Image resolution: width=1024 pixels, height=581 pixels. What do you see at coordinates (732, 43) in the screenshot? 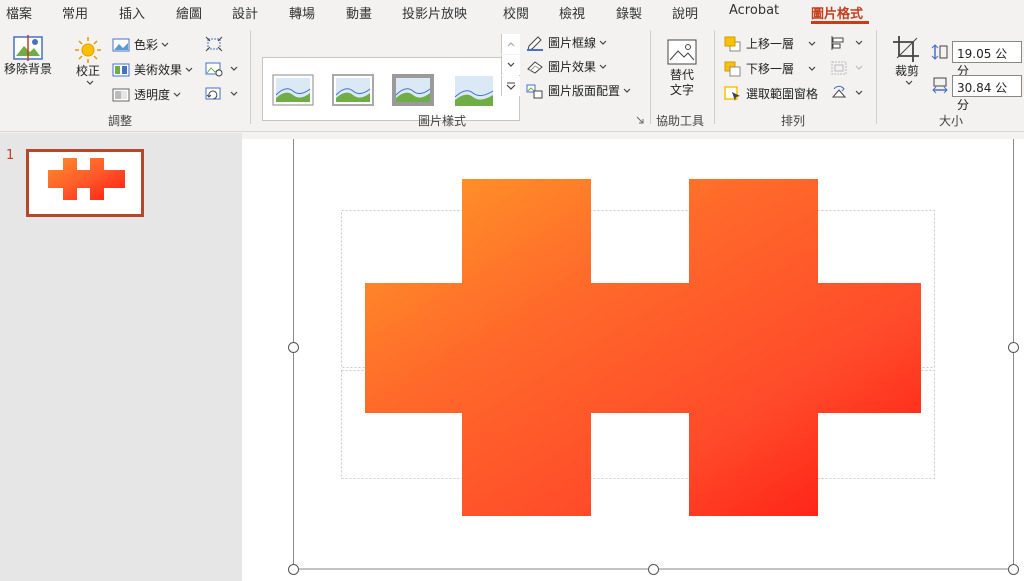
I see `bring-forward-icon` at bounding box center [732, 43].